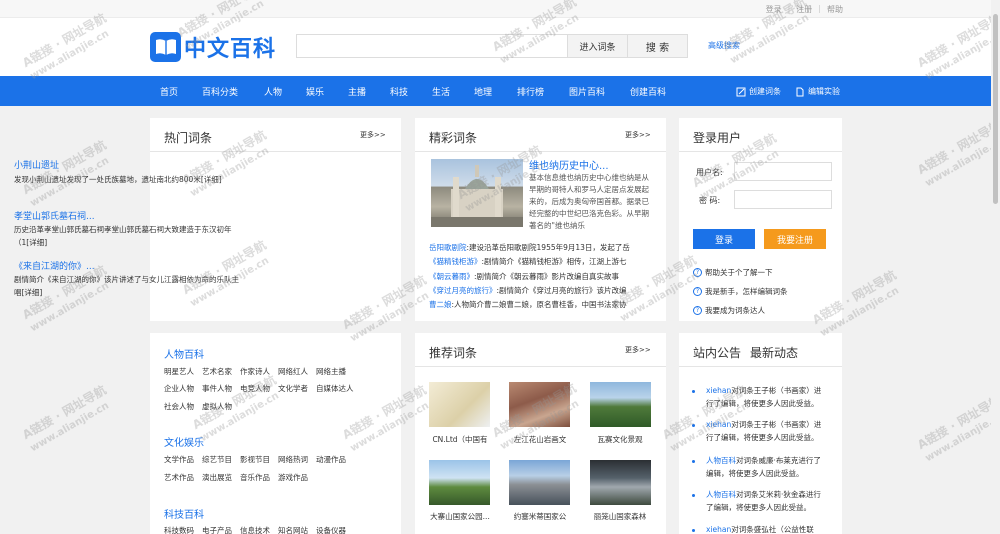  I want to click on category-link: 文学作品, so click(179, 459).